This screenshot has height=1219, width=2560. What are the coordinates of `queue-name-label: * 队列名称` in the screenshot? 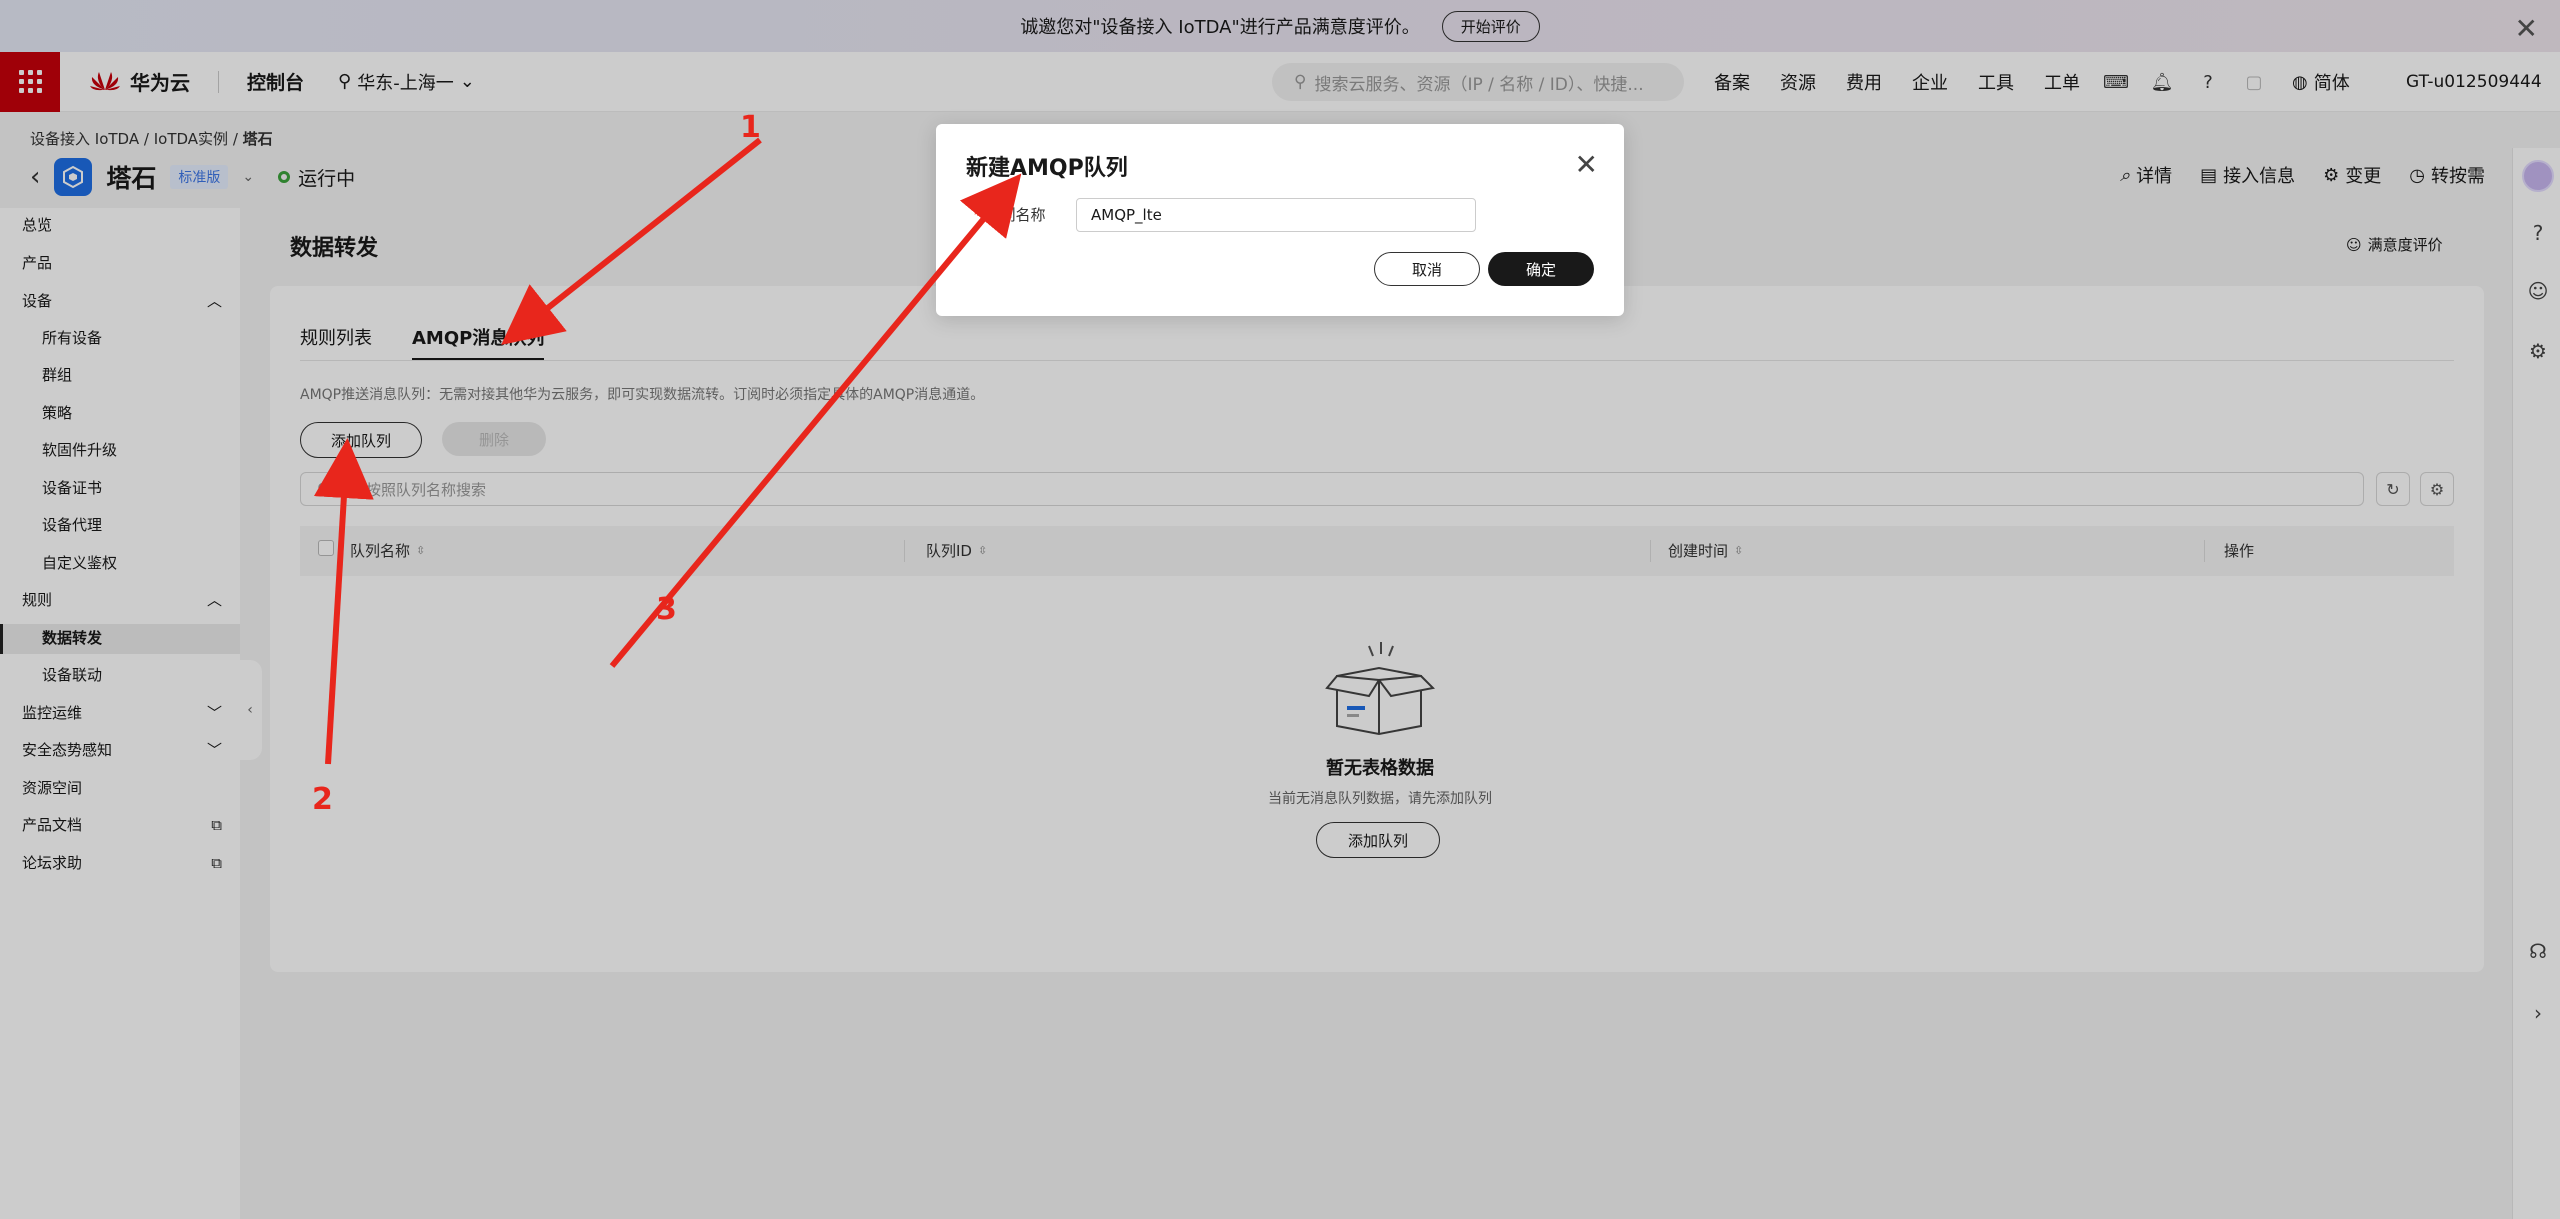 It's located at (1010, 215).